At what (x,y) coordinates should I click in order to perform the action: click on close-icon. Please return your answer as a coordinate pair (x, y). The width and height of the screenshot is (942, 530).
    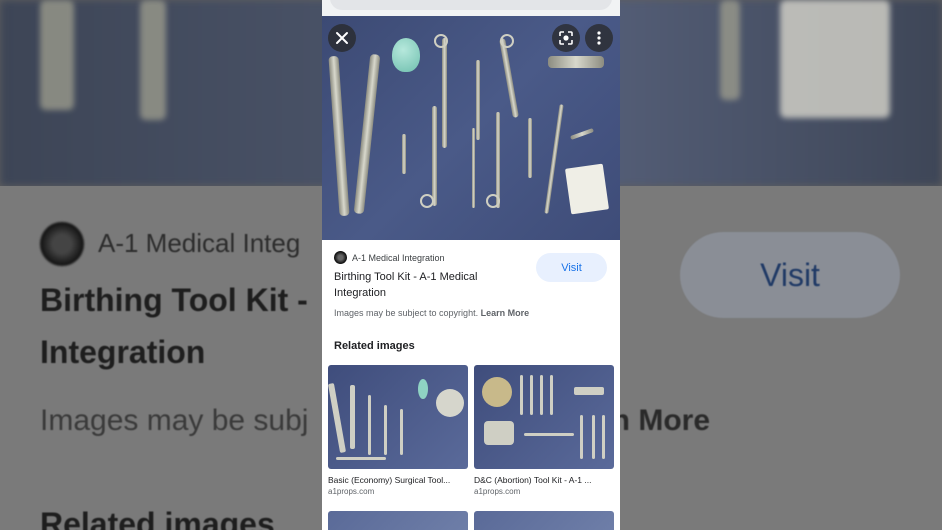
    Looking at the image, I should click on (342, 38).